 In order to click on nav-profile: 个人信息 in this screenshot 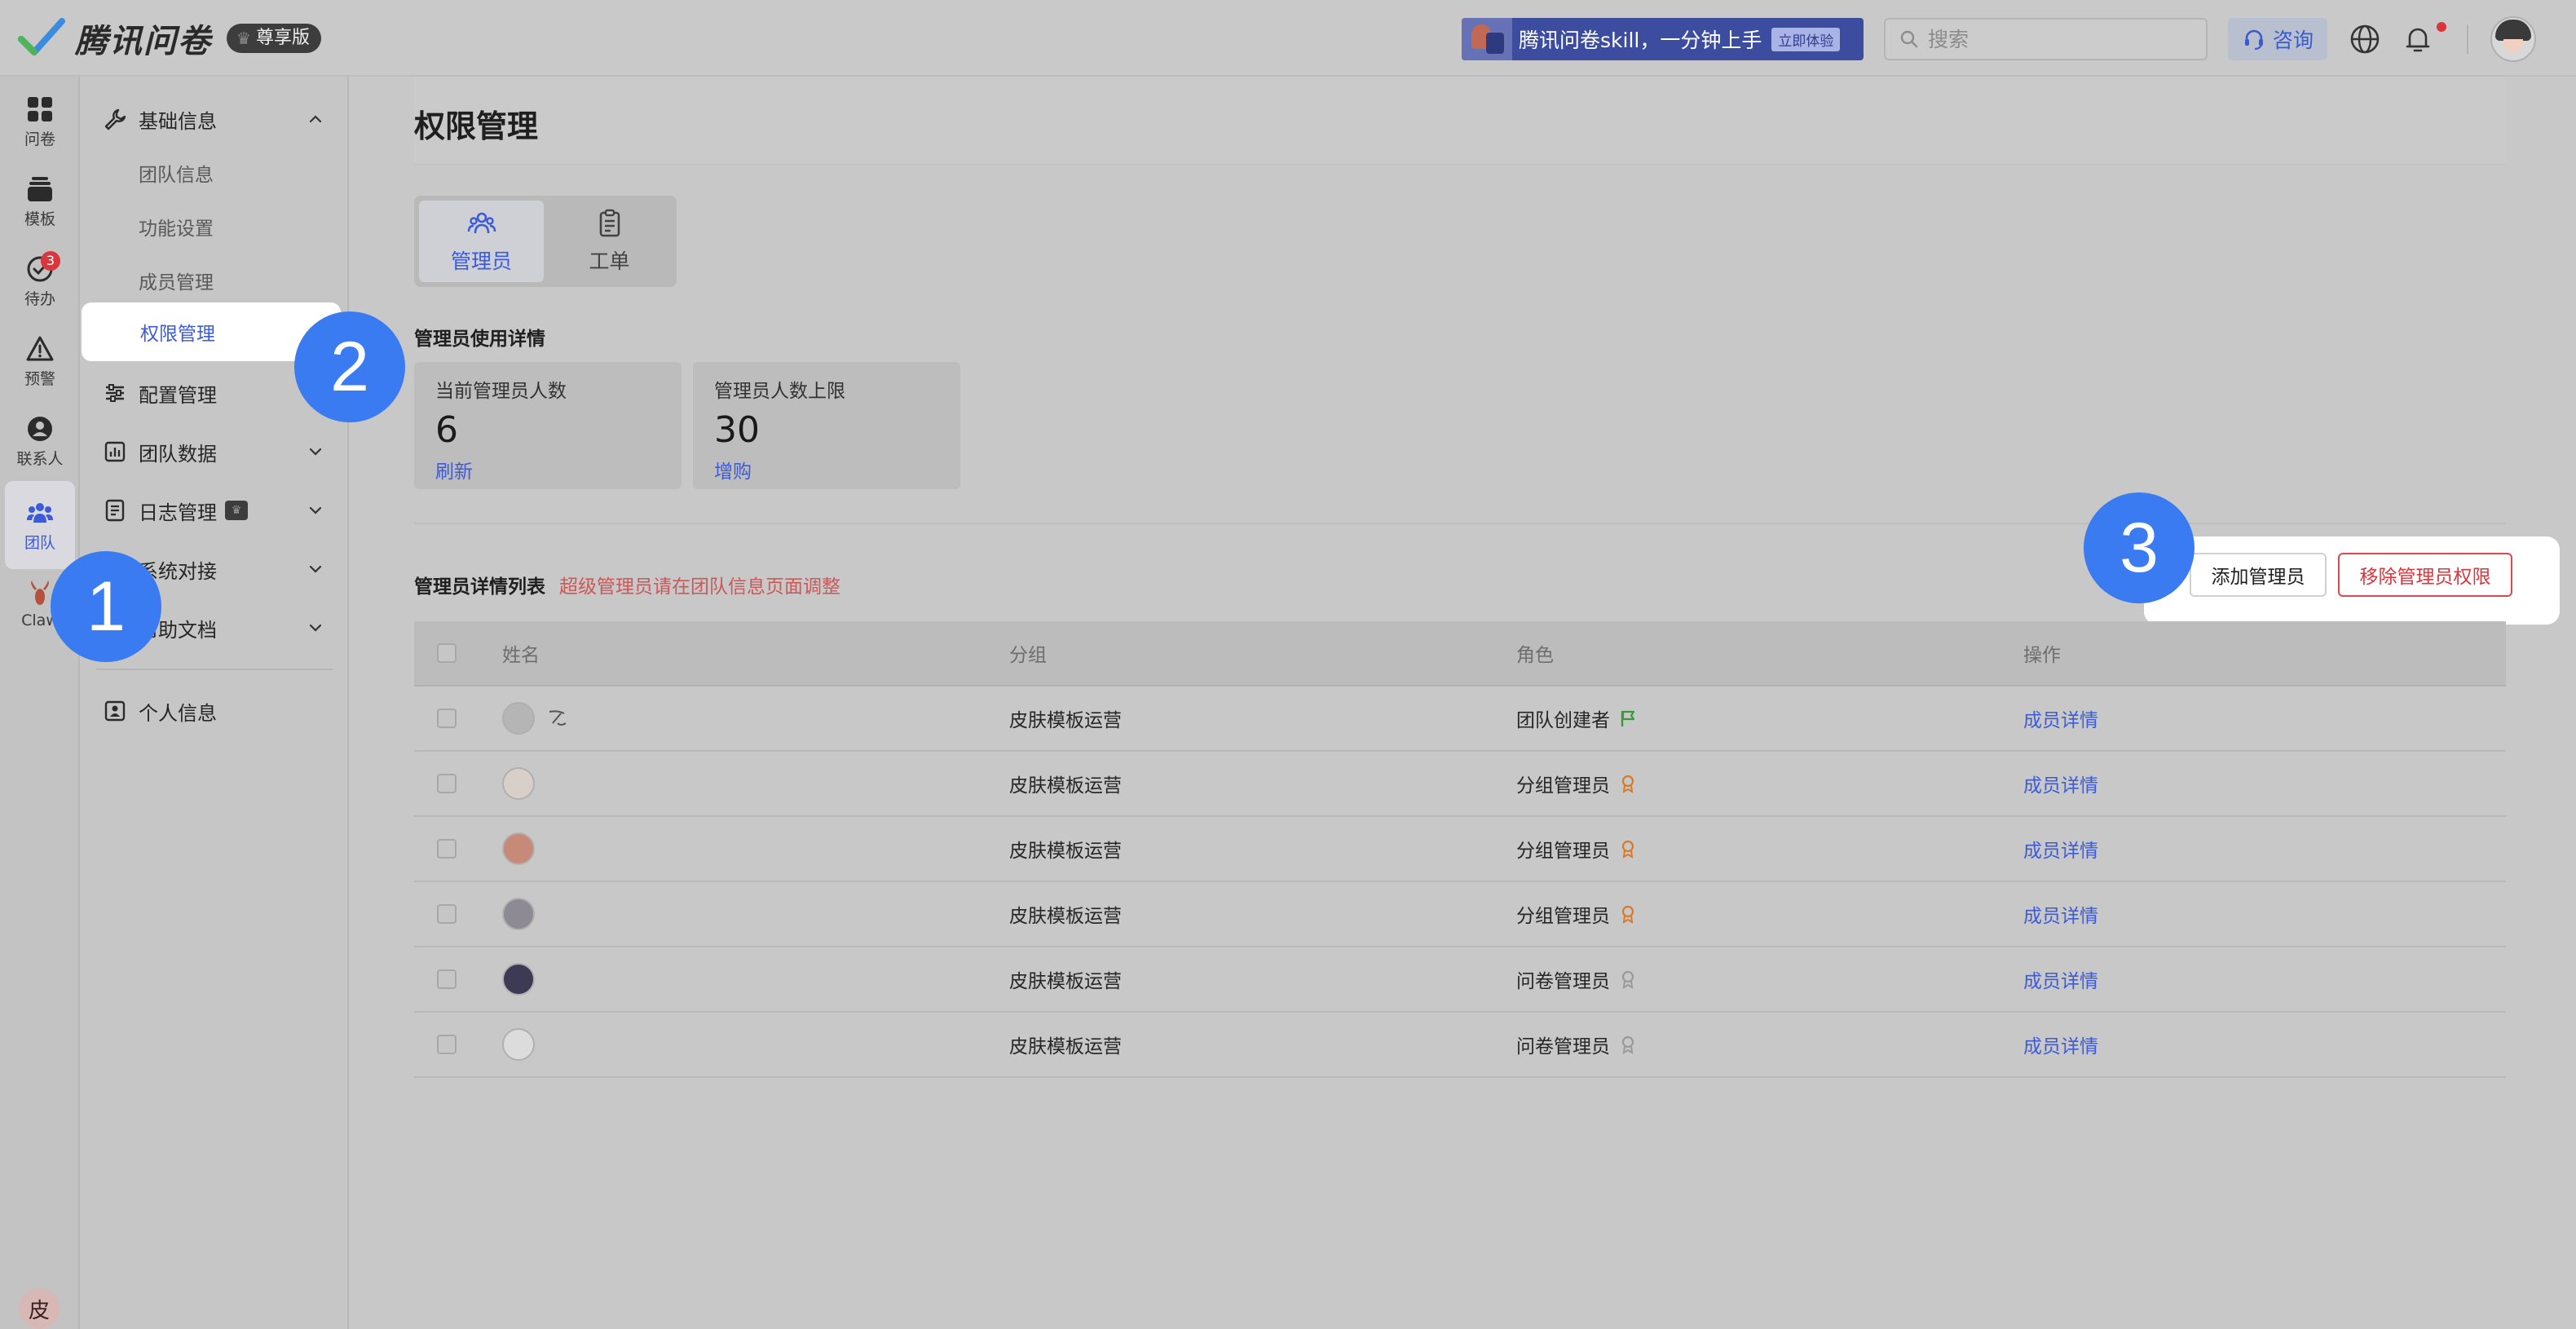, I will do `click(214, 711)`.